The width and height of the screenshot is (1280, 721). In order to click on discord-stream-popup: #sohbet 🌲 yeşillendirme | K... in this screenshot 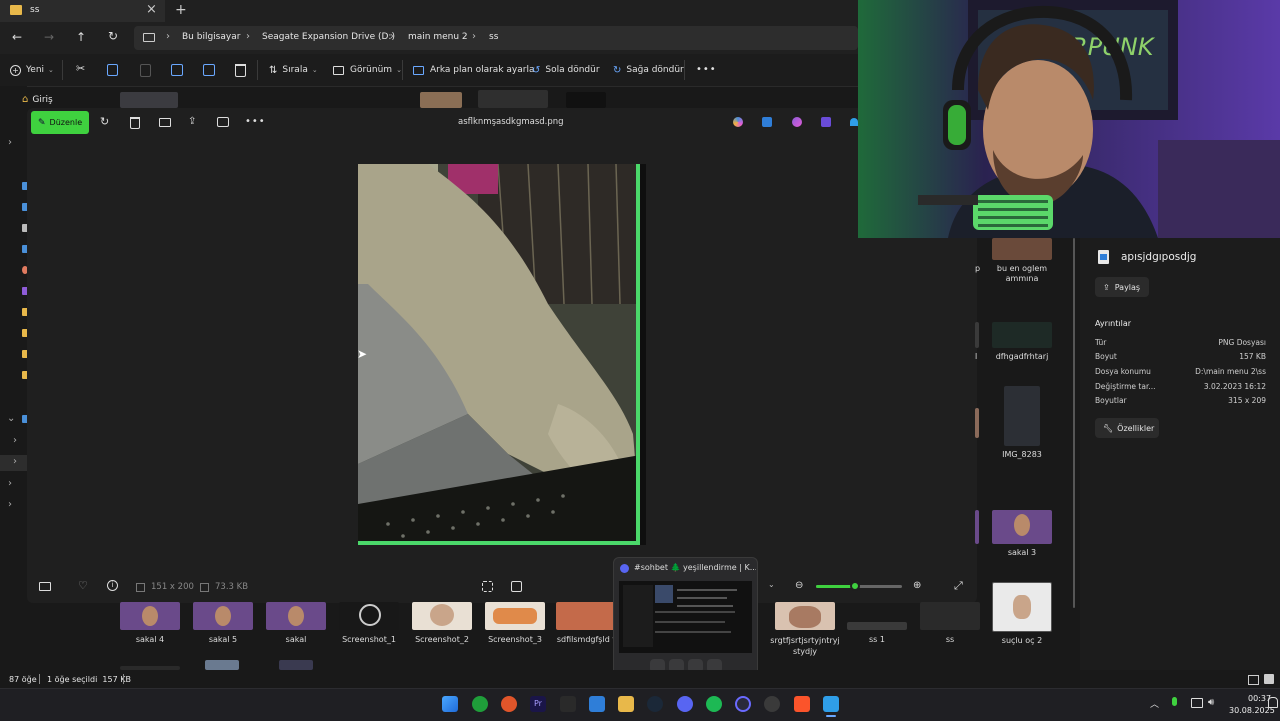, I will do `click(685, 618)`.